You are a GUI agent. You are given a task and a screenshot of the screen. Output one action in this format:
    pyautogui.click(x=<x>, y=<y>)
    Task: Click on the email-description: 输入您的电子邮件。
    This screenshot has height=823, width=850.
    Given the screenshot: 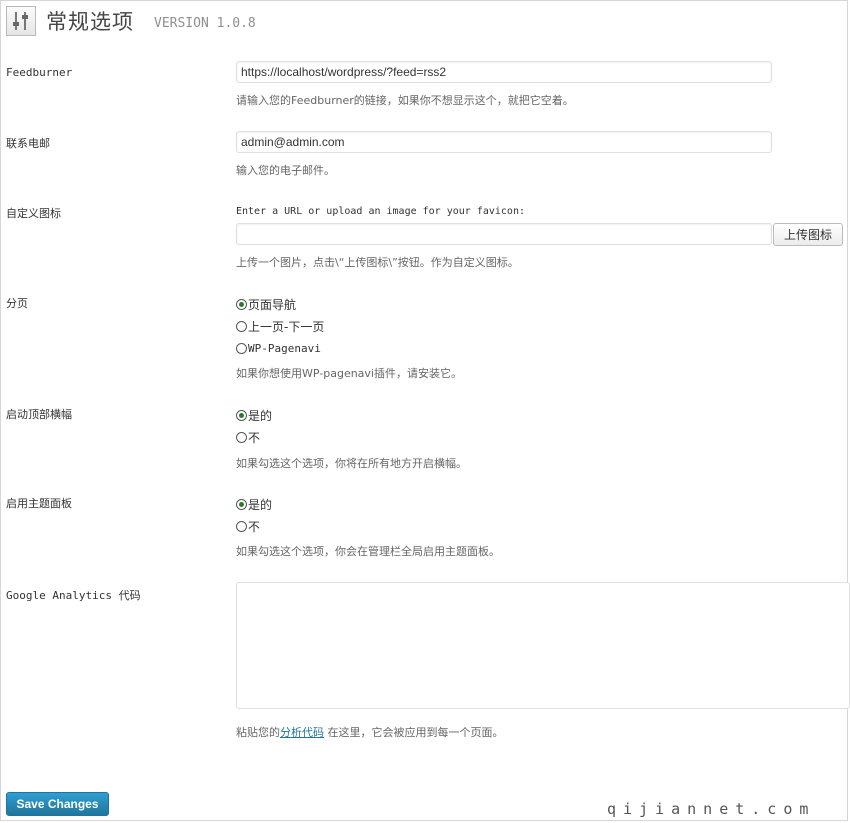 What is the action you would take?
    pyautogui.click(x=285, y=170)
    